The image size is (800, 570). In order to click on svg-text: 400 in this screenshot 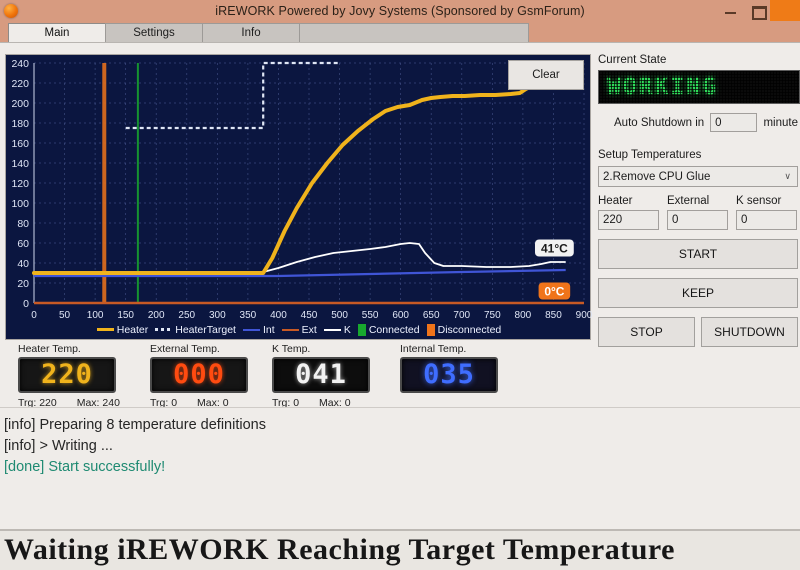, I will do `click(278, 315)`.